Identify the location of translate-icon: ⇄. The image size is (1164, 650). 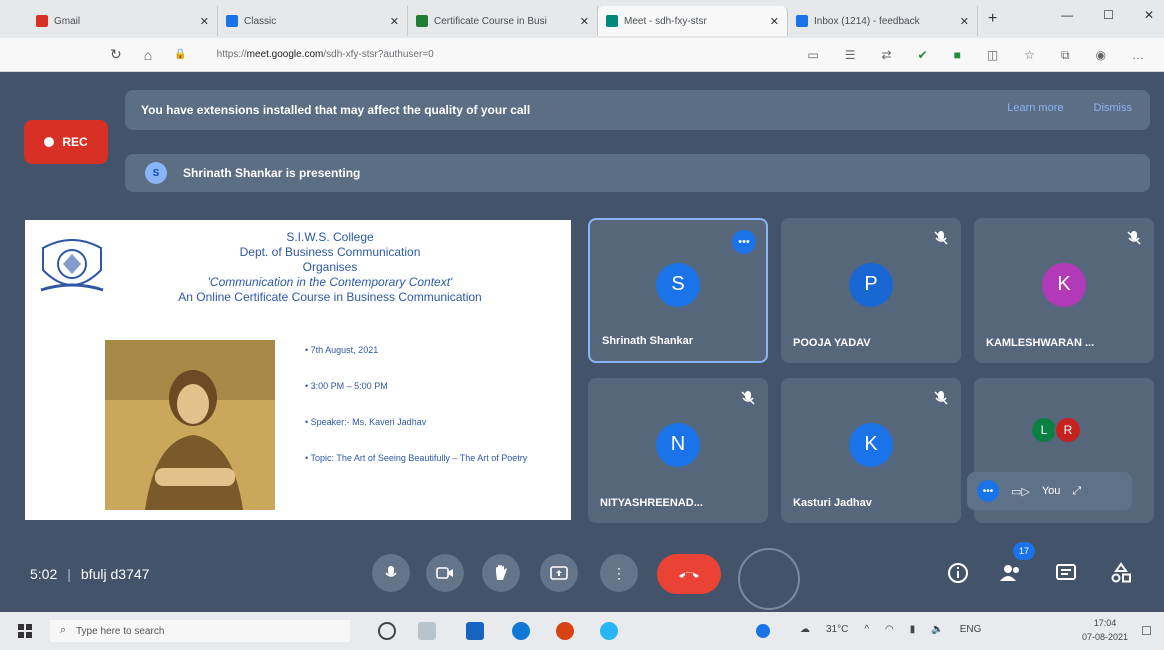
(886, 55).